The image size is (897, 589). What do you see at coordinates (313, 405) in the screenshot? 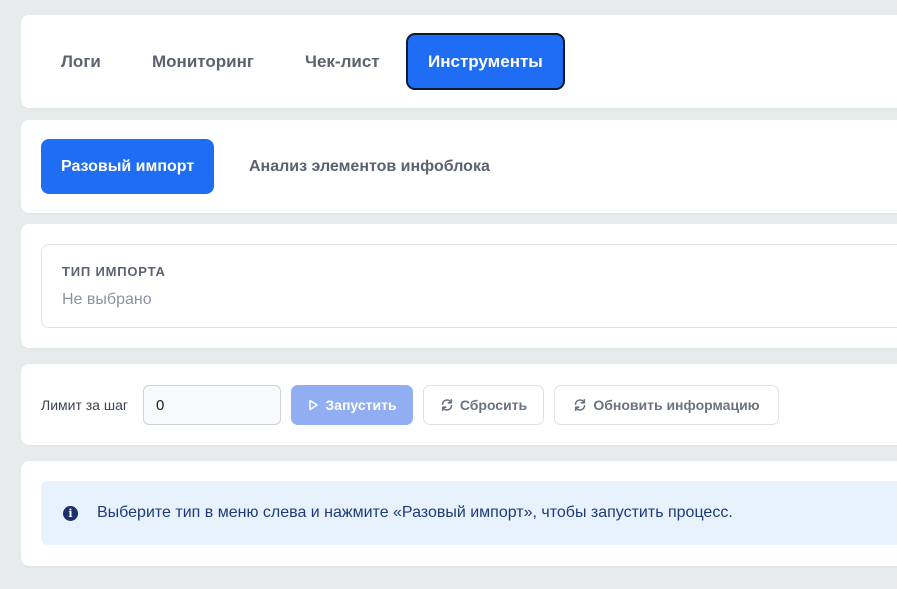
I see `play-icon` at bounding box center [313, 405].